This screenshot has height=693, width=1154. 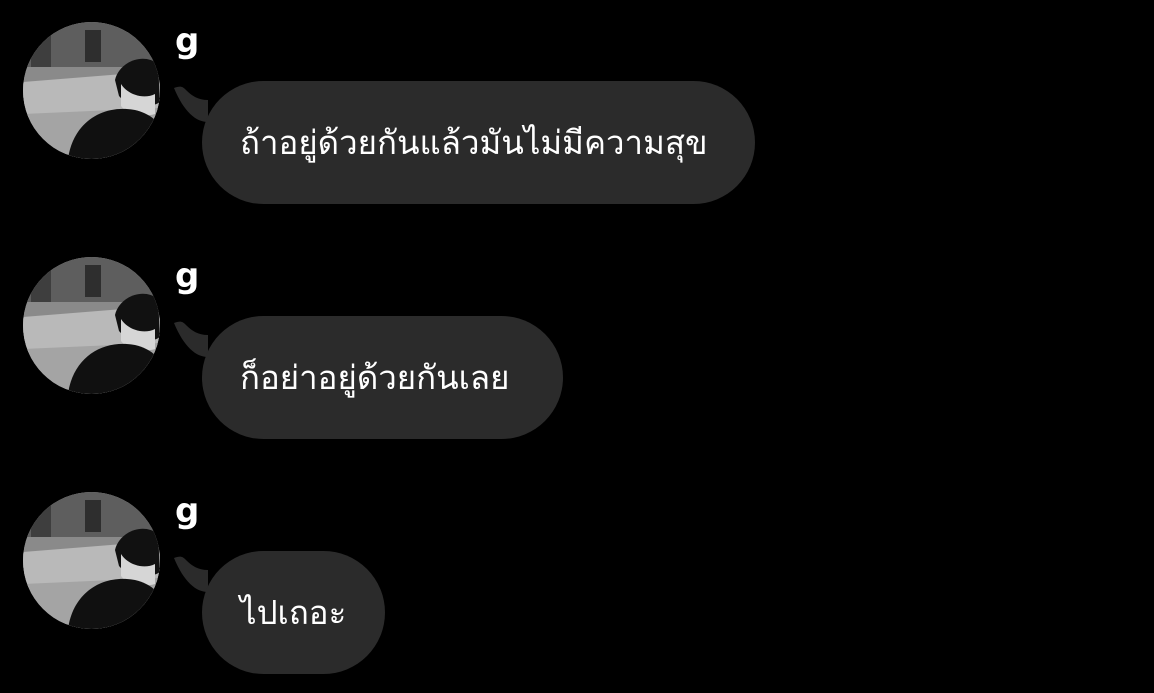 I want to click on message-text: ถ้าอยู่ด้วยกันแล้วมันไม่มีความสุข, so click(x=474, y=142).